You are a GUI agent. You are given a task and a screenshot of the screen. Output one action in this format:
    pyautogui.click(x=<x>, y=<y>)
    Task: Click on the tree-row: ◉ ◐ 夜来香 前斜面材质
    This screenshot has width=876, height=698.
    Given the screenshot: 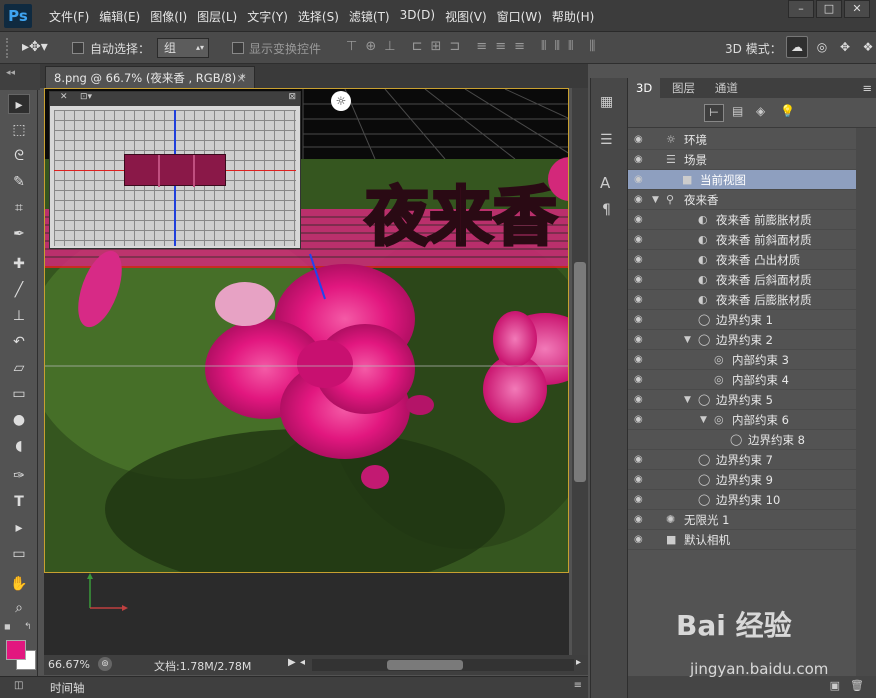 What is the action you would take?
    pyautogui.click(x=742, y=240)
    